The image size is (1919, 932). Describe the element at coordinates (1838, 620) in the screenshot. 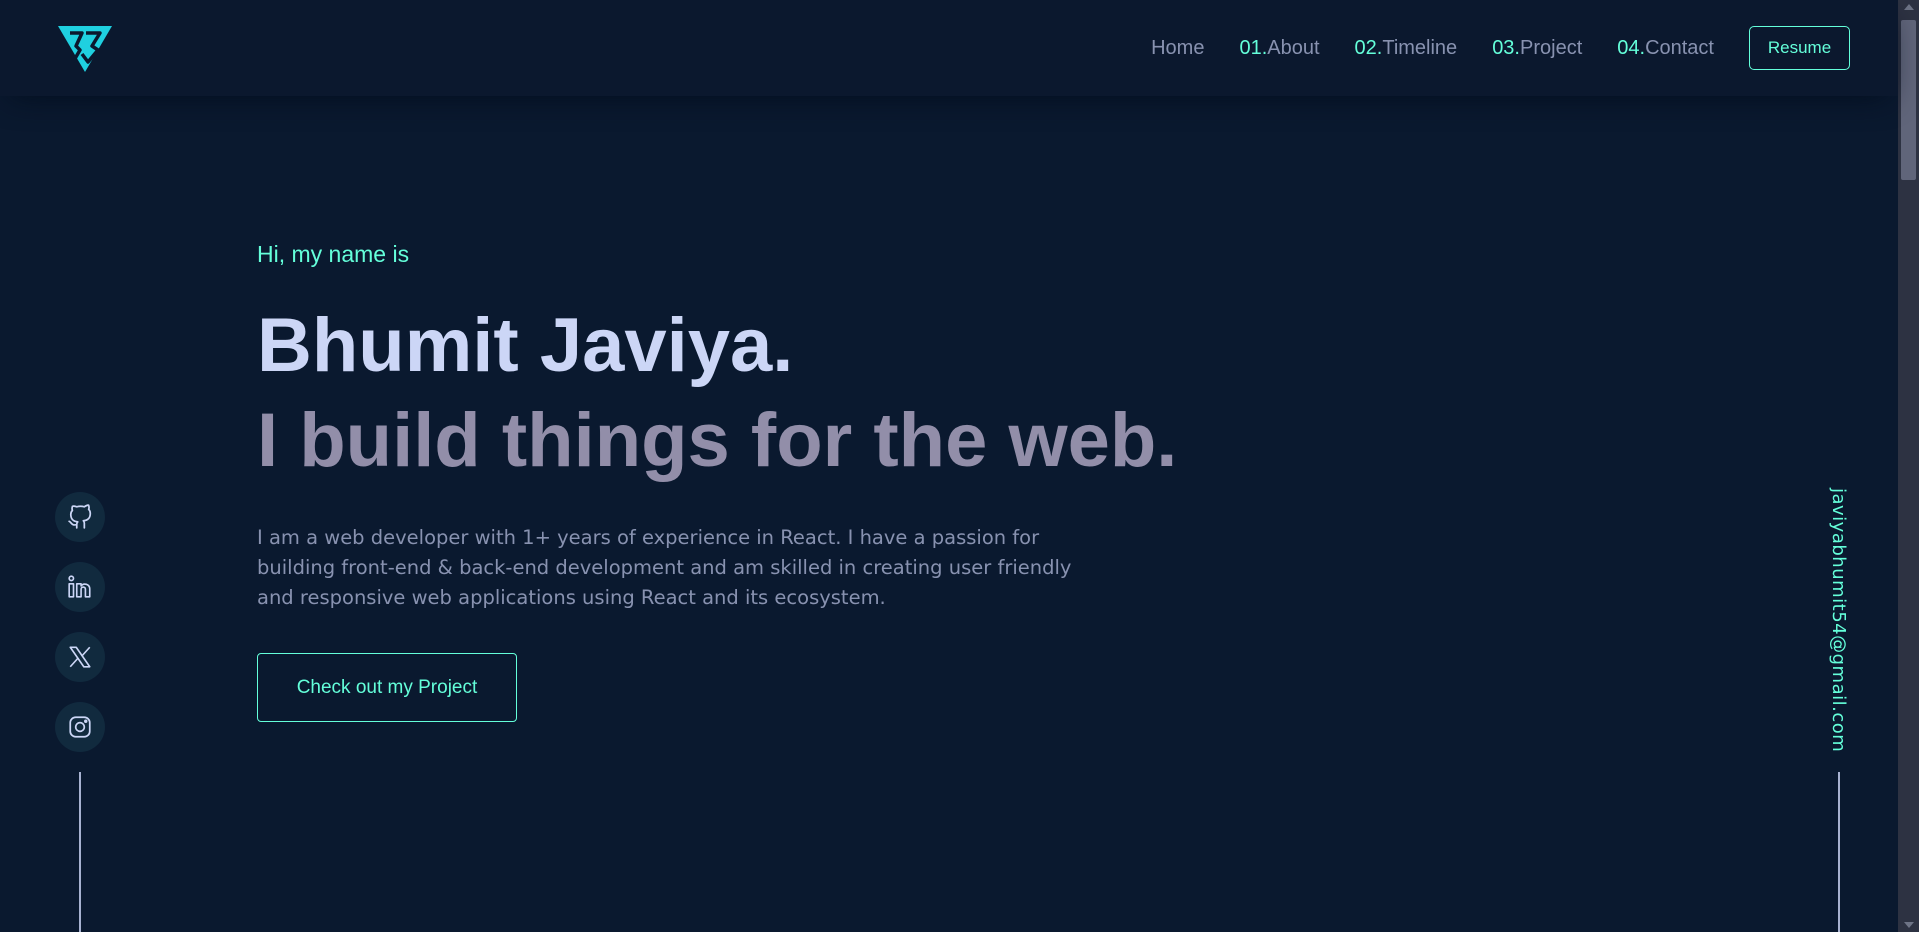

I see `email-link: javiyabhumit54@gmail.com` at that location.